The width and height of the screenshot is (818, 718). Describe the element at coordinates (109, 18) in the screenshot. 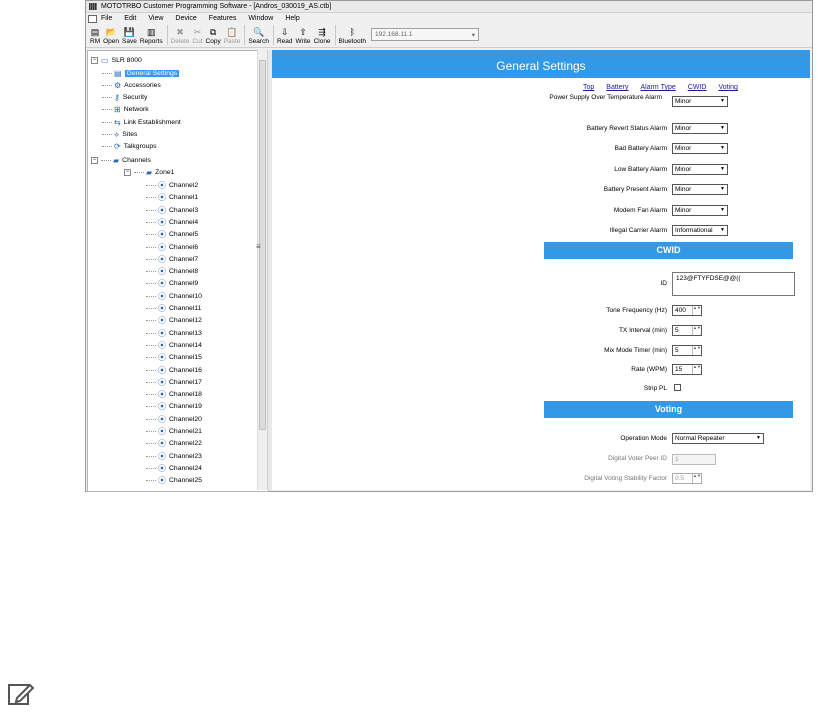

I see `menu-file: File` at that location.